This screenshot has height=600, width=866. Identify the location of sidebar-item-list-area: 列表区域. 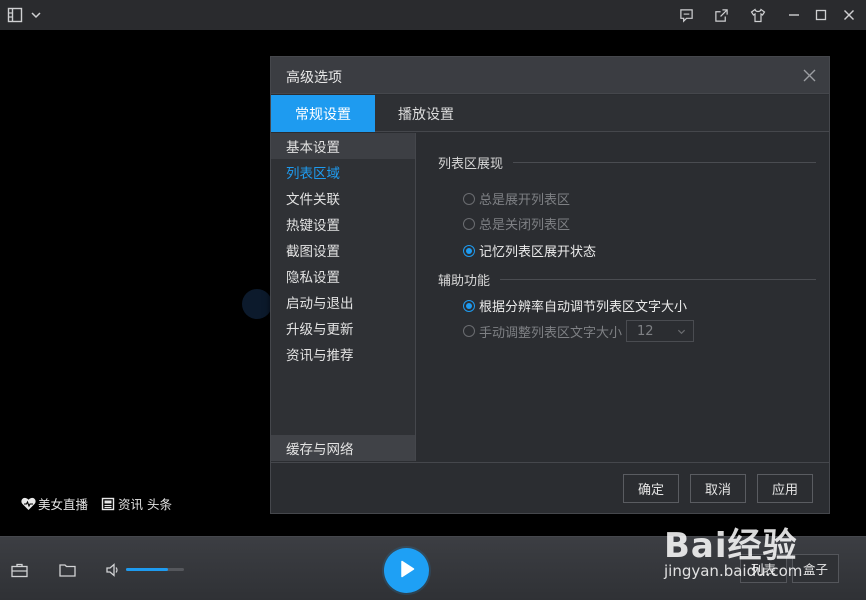
(343, 172).